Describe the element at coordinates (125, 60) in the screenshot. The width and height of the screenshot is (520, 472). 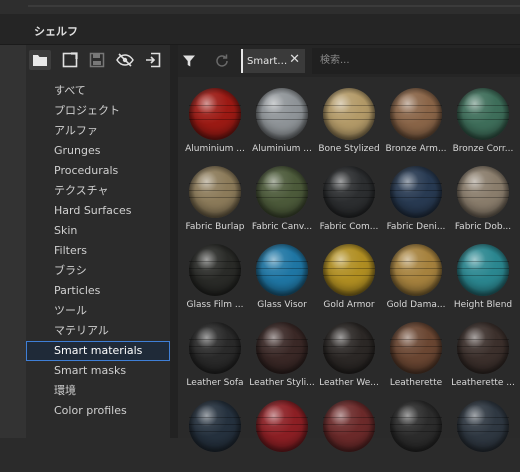
I see `visibility-off-icon` at that location.